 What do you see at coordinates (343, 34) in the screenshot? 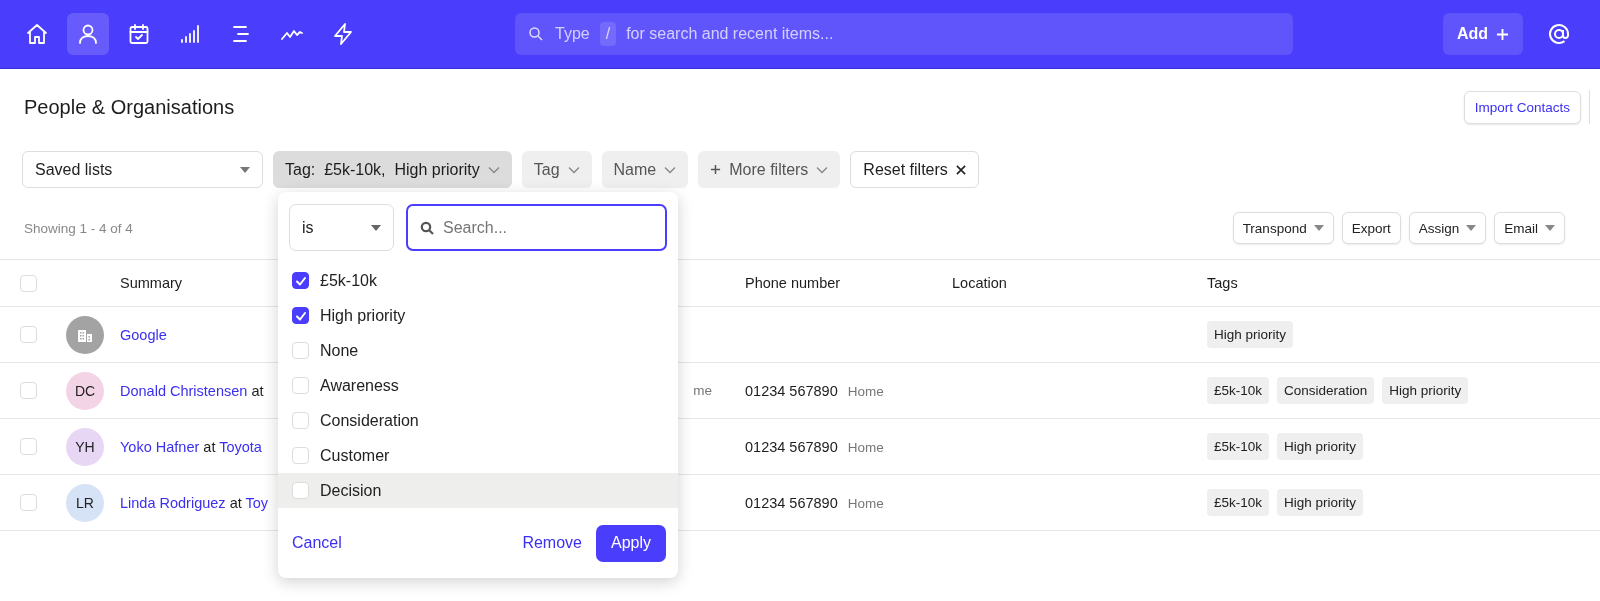
I see `lightning-icon` at bounding box center [343, 34].